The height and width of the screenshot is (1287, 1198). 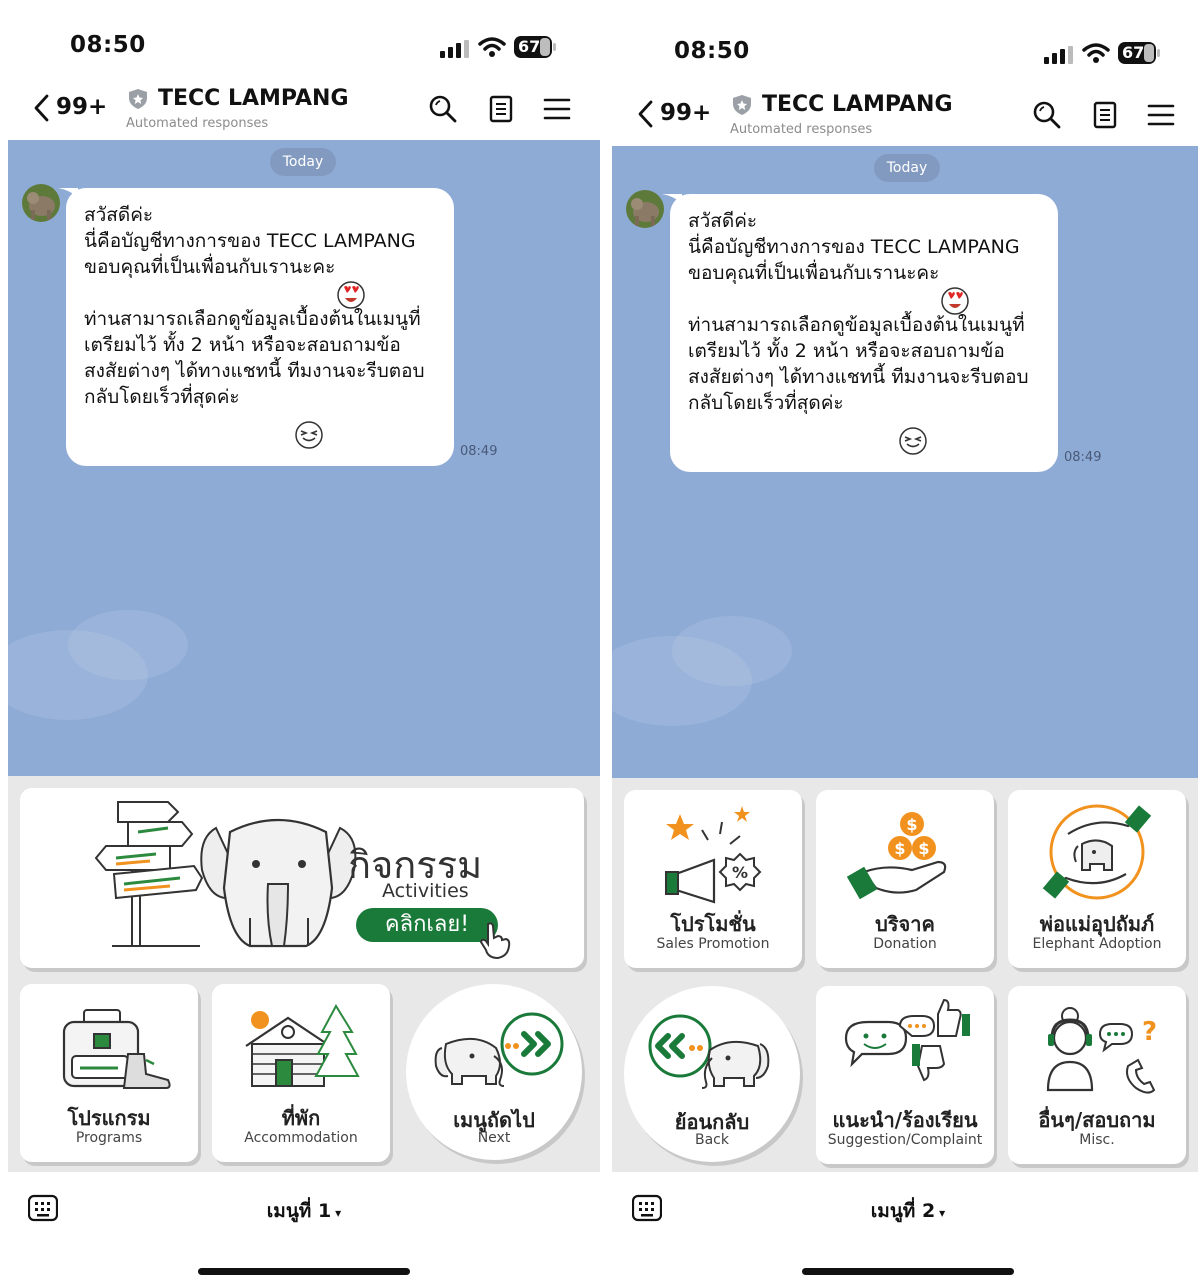 What do you see at coordinates (427, 924) in the screenshot?
I see `click-now-label: คลิกเลย!` at bounding box center [427, 924].